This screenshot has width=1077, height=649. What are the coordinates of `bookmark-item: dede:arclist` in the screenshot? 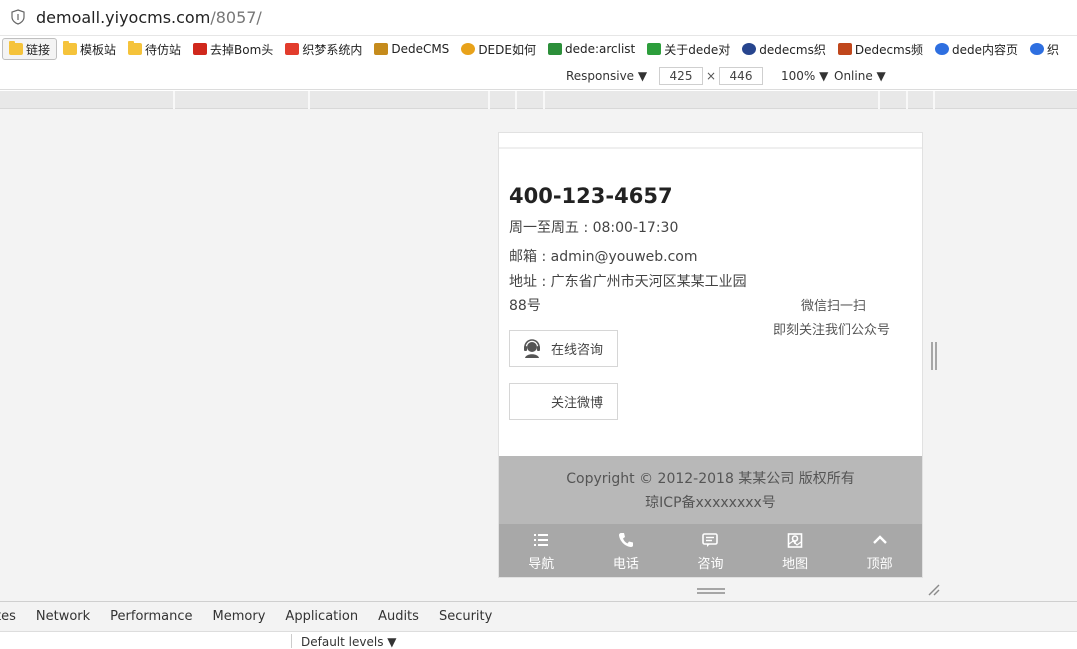 It's located at (591, 49).